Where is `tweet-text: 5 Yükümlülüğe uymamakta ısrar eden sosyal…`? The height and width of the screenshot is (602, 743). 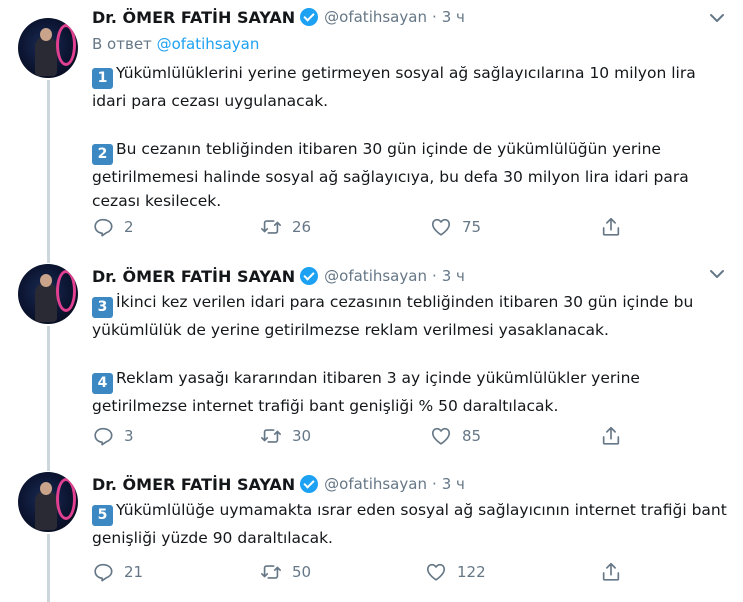 tweet-text: 5 Yükümlülüğe uymamakta ısrar eden sosyal… is located at coordinates (412, 524).